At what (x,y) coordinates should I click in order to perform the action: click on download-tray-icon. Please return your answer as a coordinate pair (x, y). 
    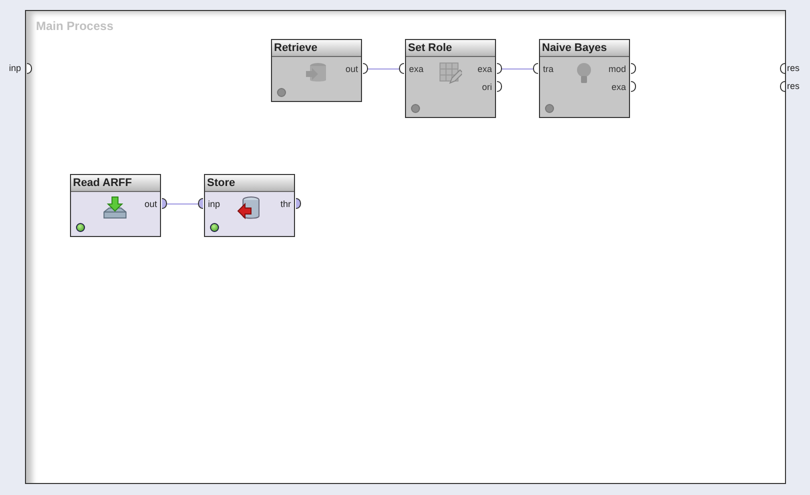
    Looking at the image, I should click on (115, 208).